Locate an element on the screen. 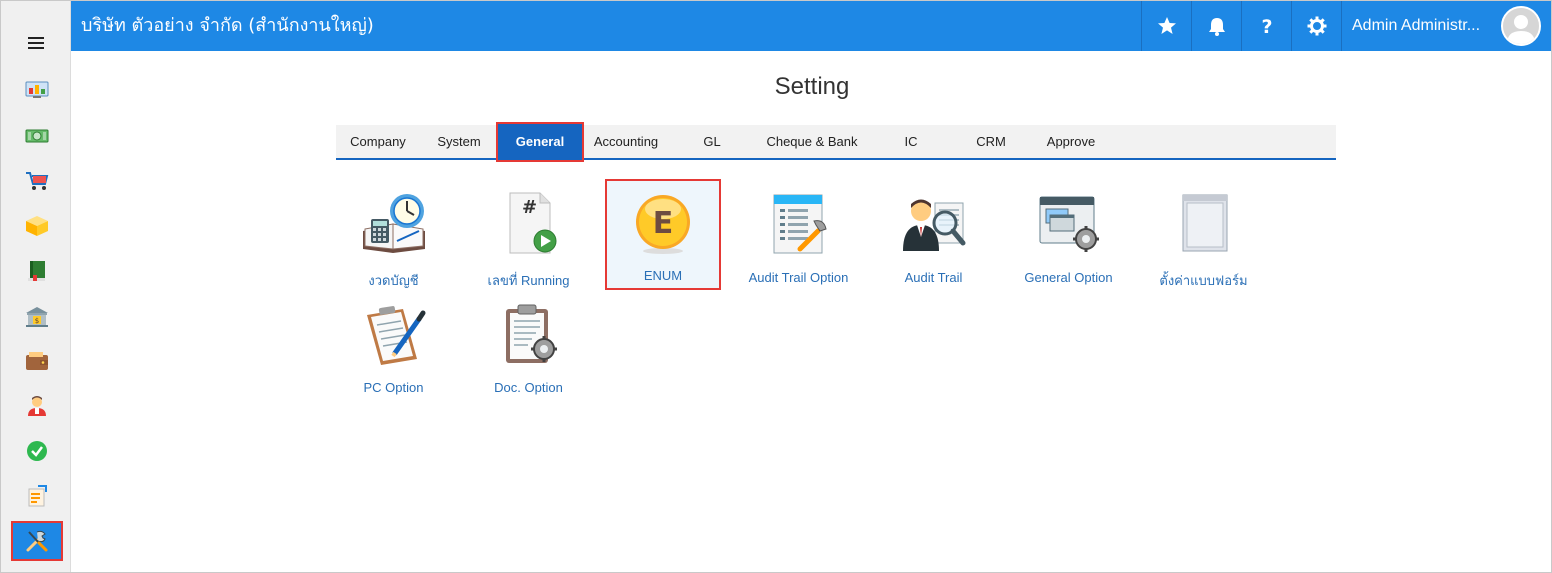  tile-pc-option: PC Option is located at coordinates (393, 346).